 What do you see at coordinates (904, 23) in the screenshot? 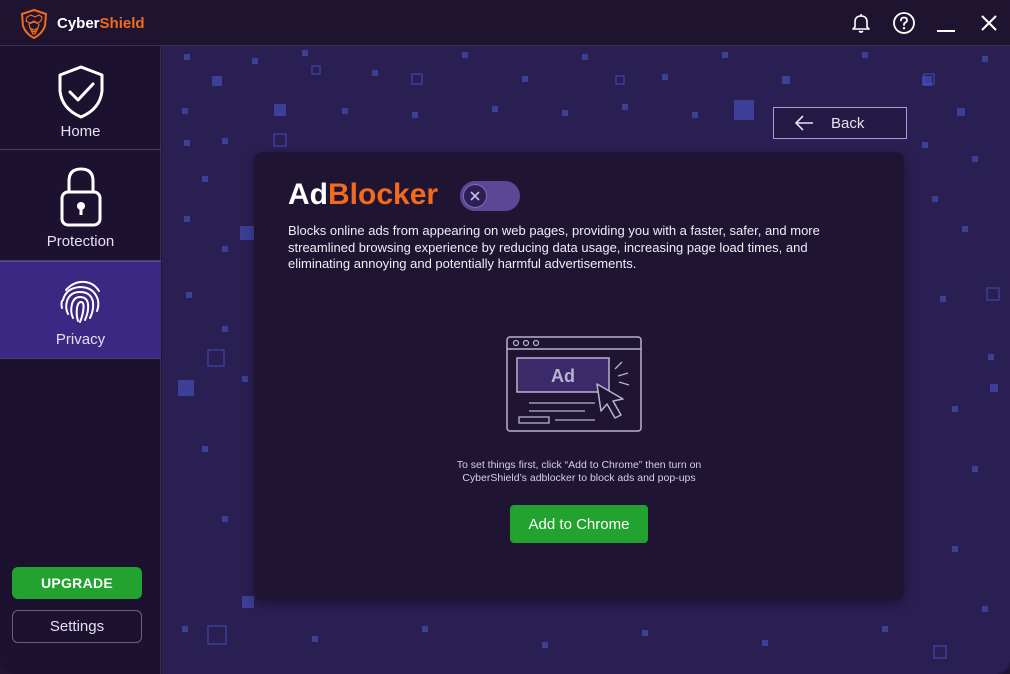
I see `help-icon` at bounding box center [904, 23].